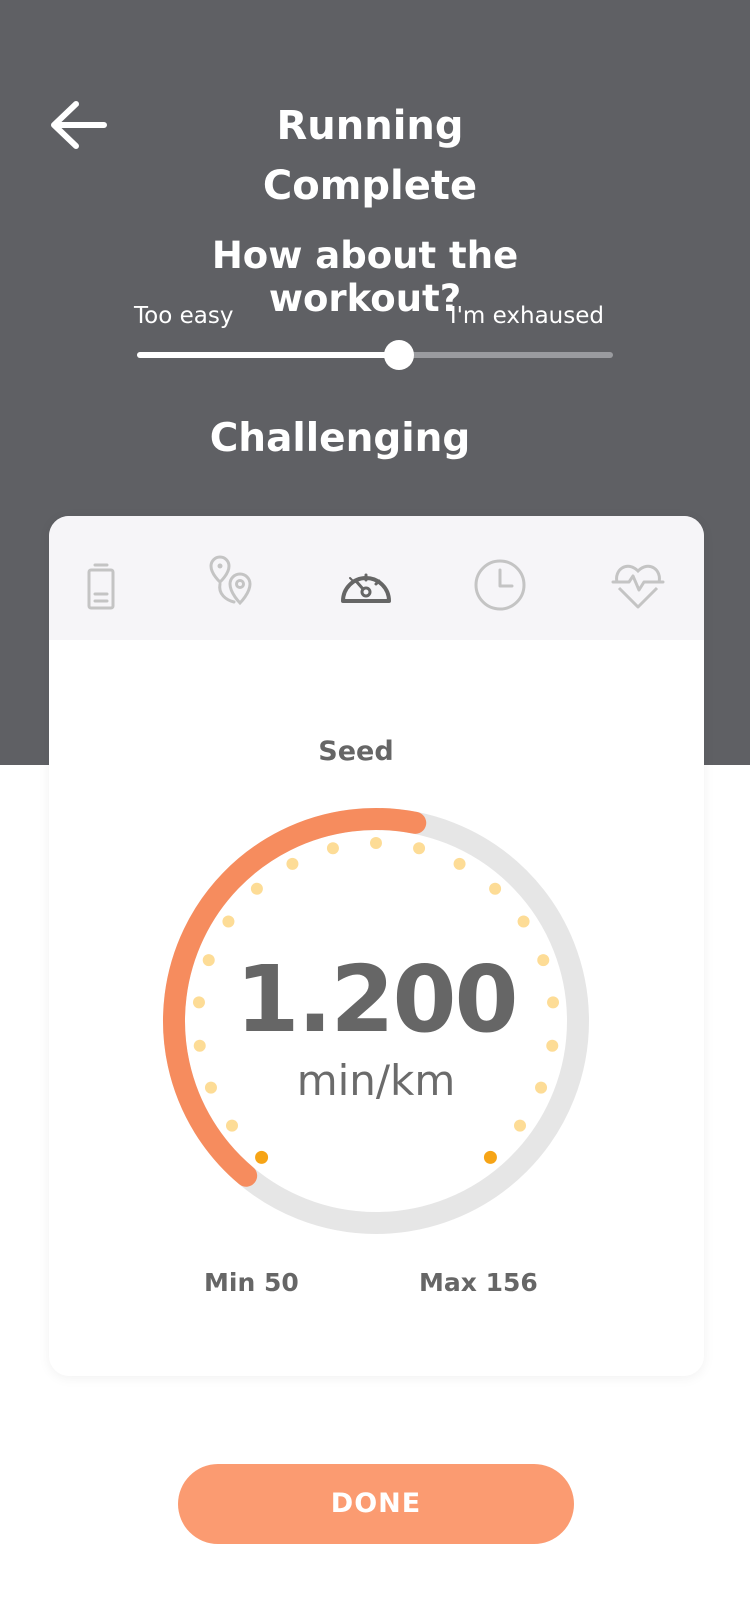 This screenshot has height=1624, width=750. Describe the element at coordinates (268, 355) in the screenshot. I see `slider-fill` at that location.